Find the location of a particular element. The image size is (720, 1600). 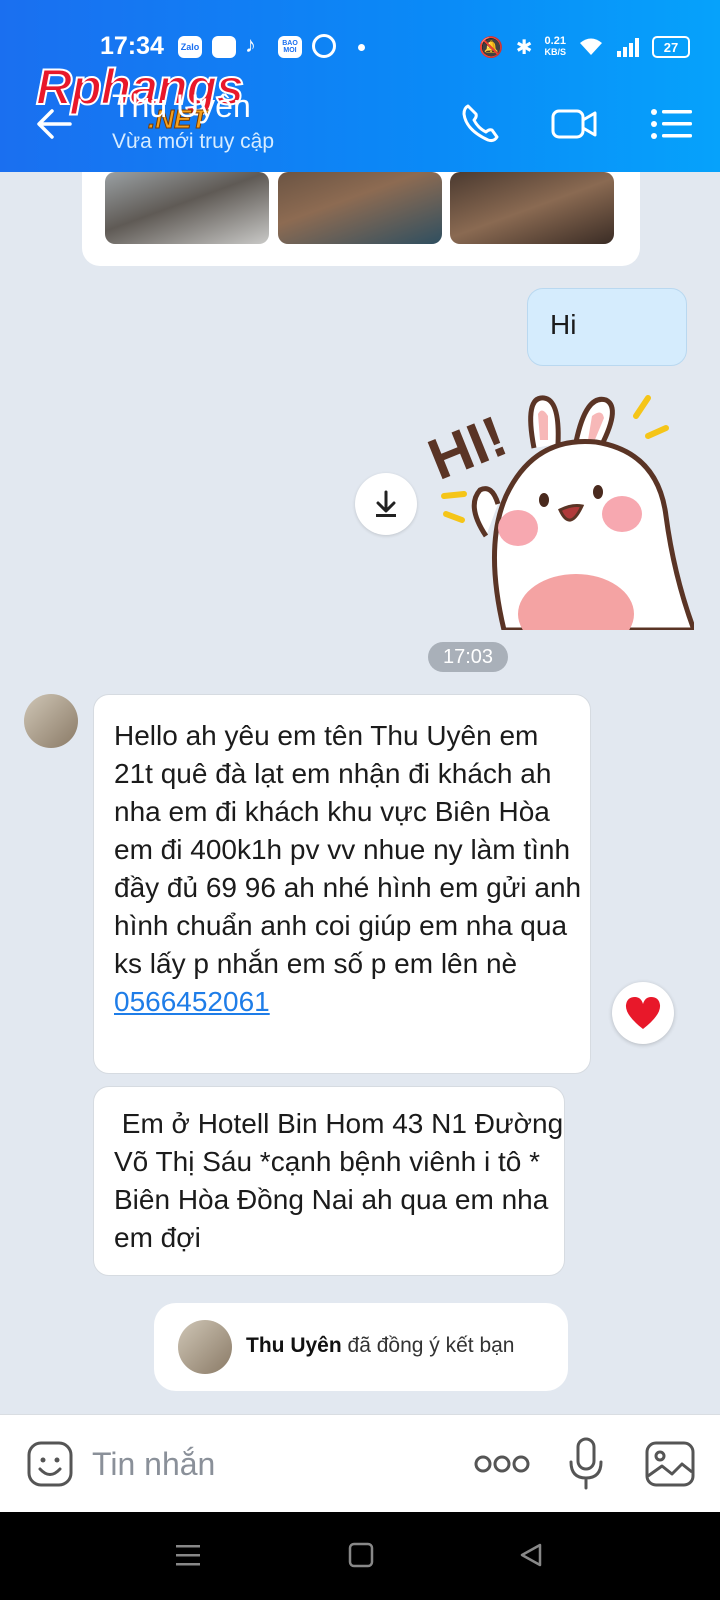

home-icon is located at coordinates (361, 1555).